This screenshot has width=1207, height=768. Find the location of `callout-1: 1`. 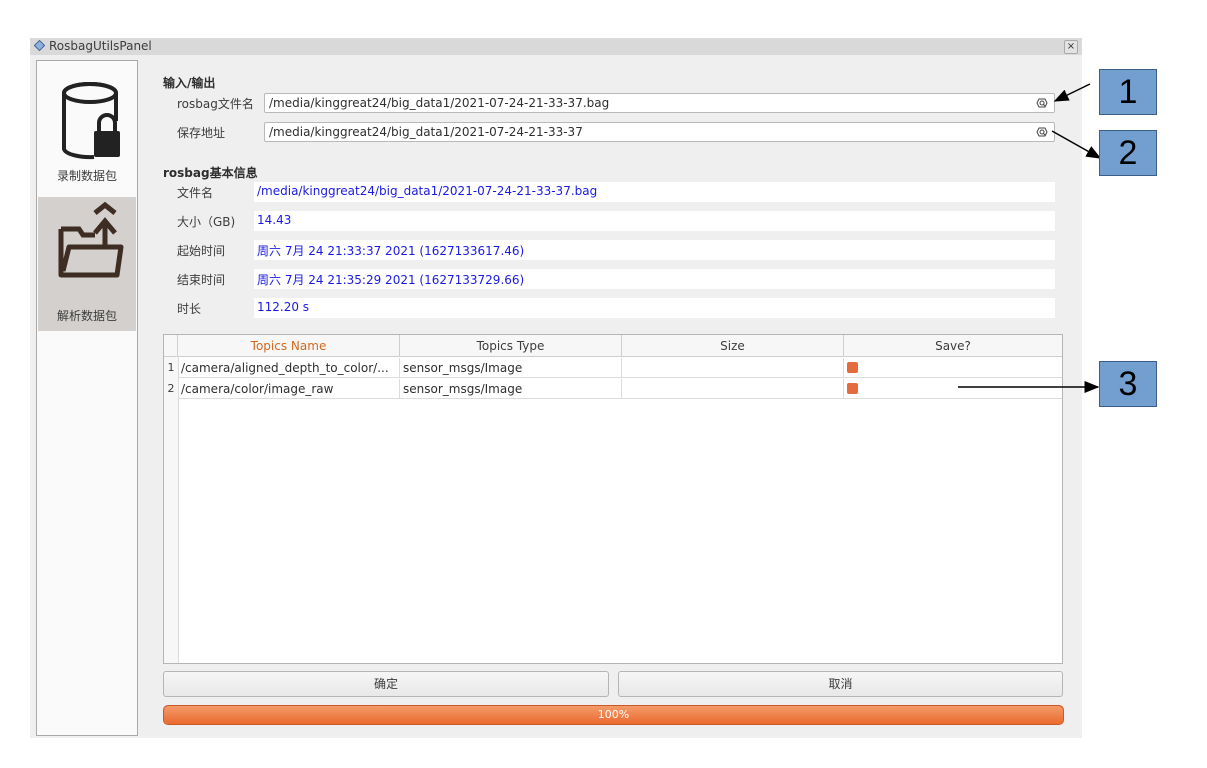

callout-1: 1 is located at coordinates (1128, 92).